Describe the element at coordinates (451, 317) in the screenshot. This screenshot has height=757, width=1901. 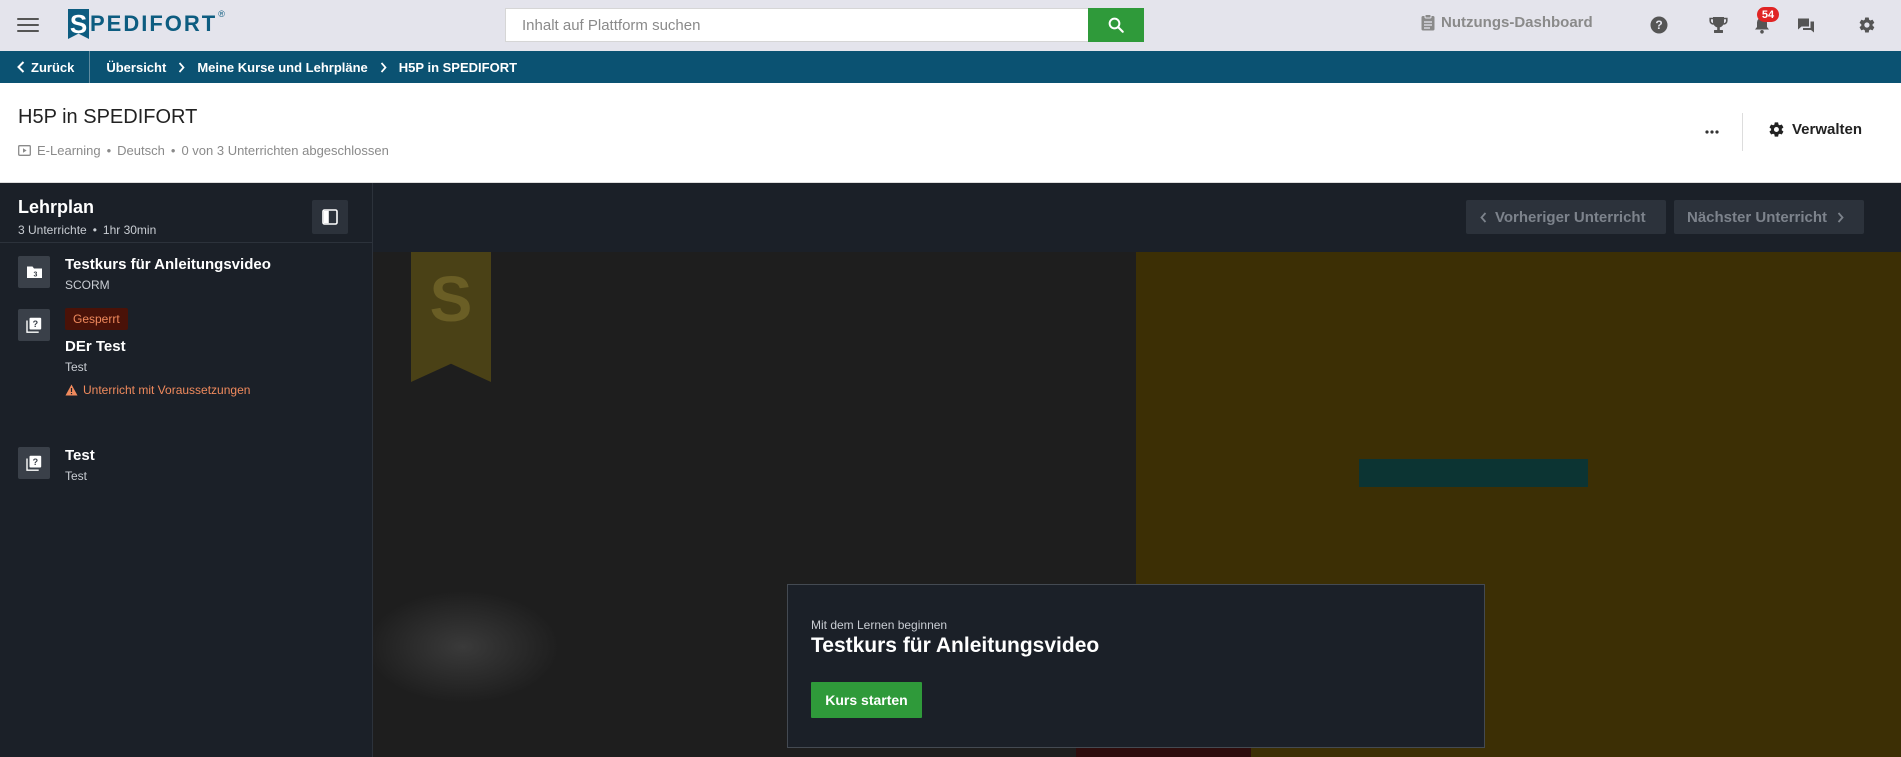
I see `logo-ribbon: S` at that location.